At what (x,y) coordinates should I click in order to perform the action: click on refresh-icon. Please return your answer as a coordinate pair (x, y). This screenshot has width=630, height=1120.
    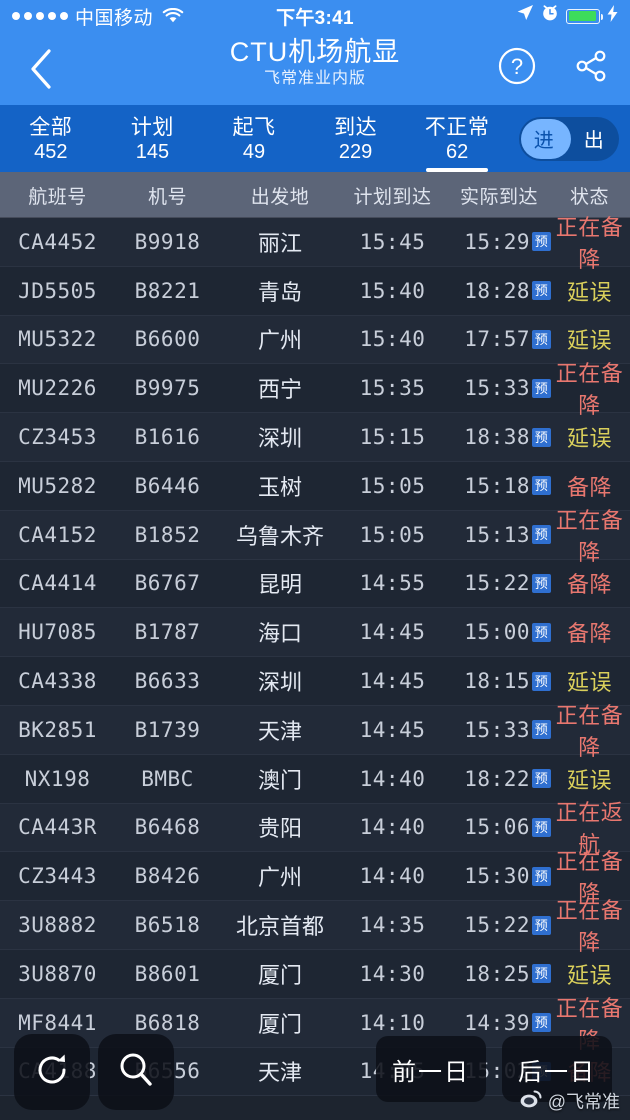
    Looking at the image, I should click on (52, 1072).